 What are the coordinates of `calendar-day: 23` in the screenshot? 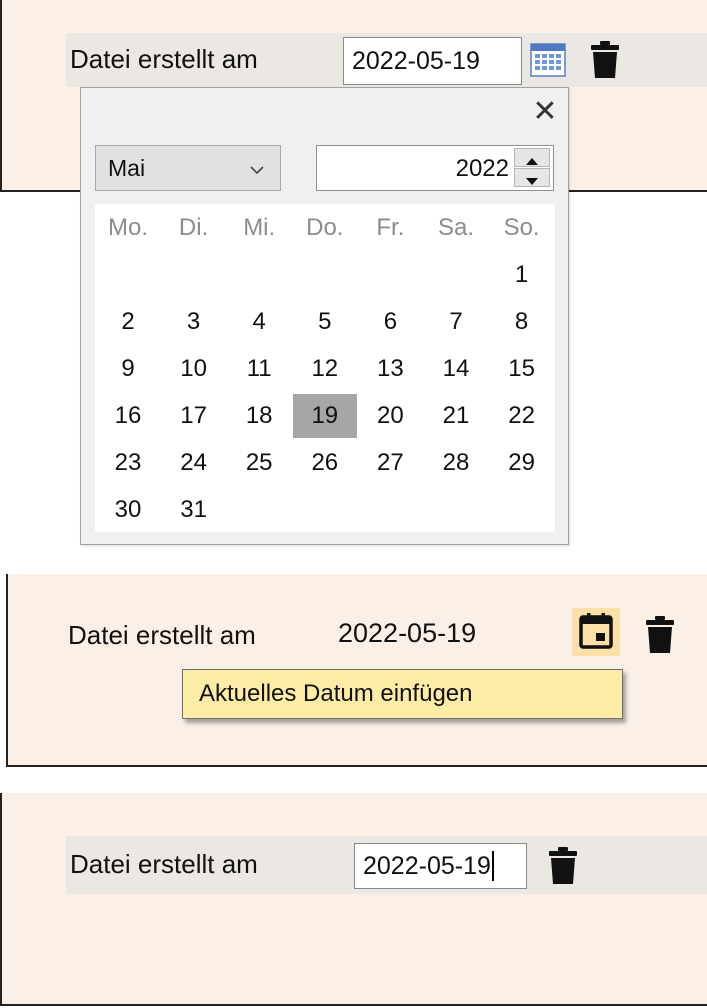 It's located at (128, 463).